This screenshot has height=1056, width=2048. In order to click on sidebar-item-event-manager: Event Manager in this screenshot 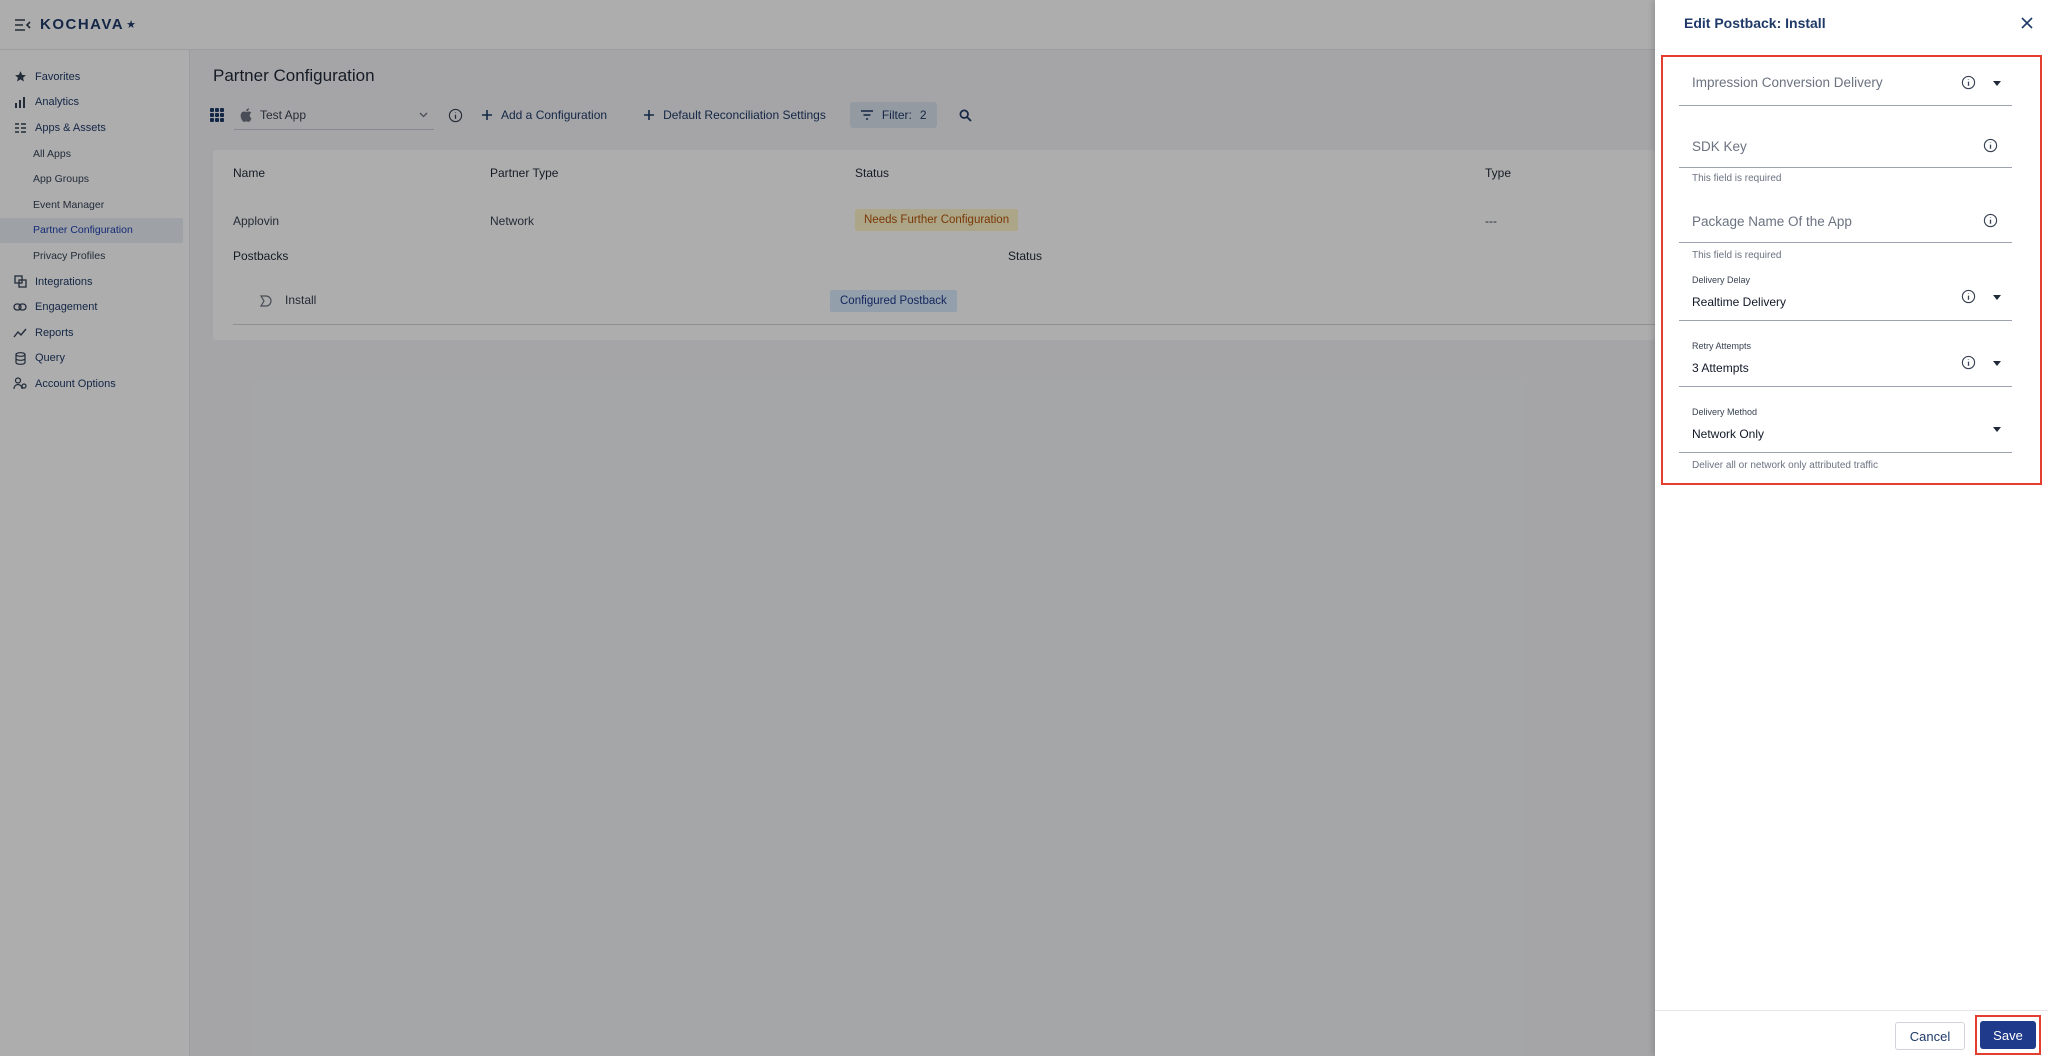, I will do `click(94, 205)`.